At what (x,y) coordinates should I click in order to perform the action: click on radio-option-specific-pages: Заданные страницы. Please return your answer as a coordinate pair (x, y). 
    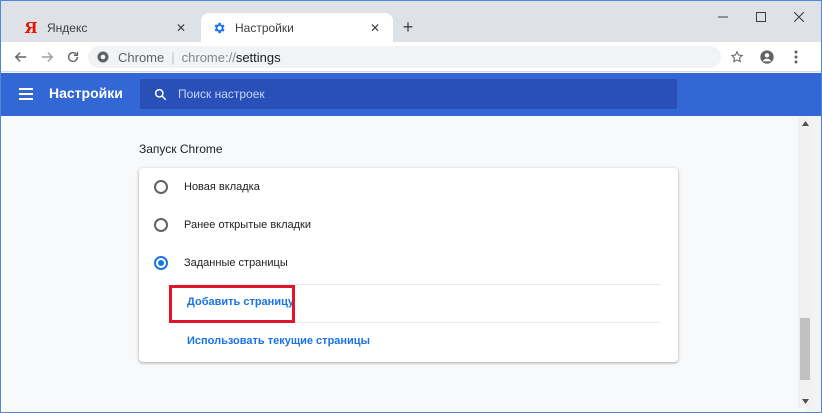
    Looking at the image, I should click on (408, 263).